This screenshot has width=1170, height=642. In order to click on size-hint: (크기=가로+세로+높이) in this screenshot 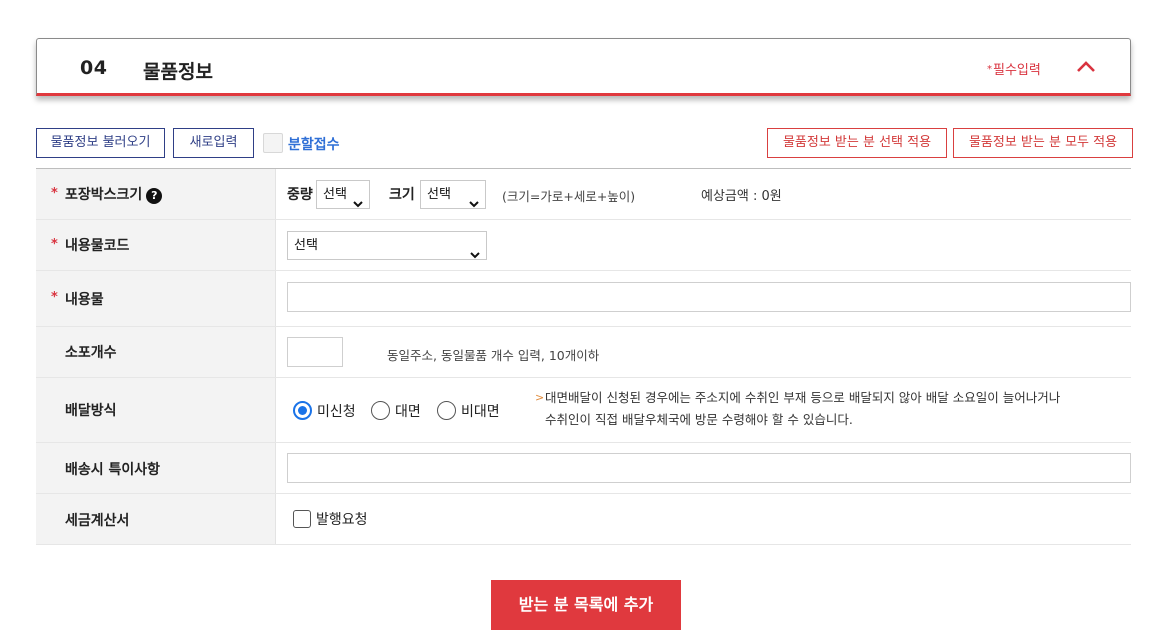, I will do `click(569, 196)`.